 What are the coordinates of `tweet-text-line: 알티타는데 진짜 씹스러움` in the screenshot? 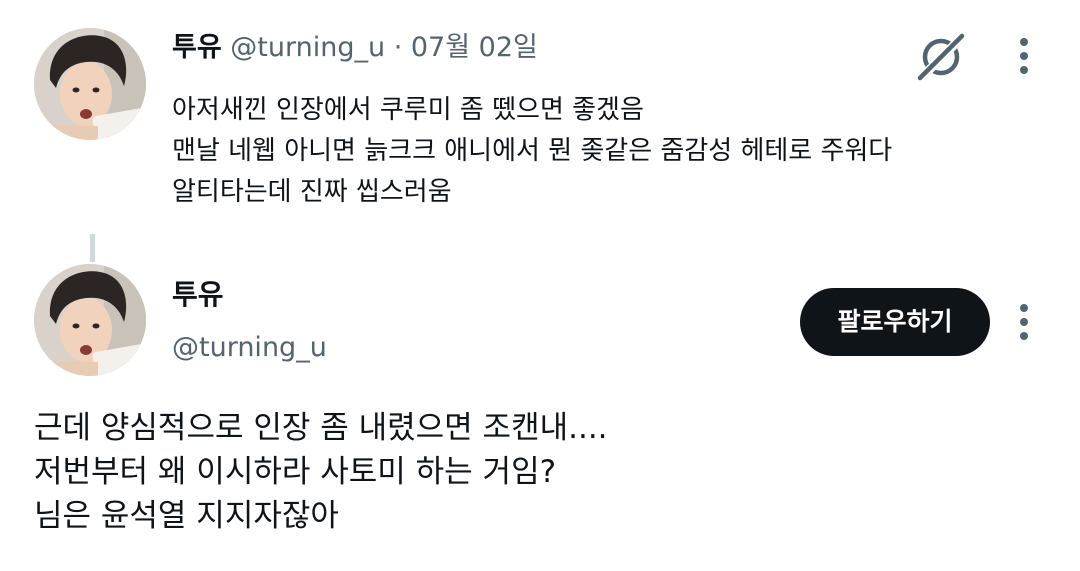 It's located at (312, 192).